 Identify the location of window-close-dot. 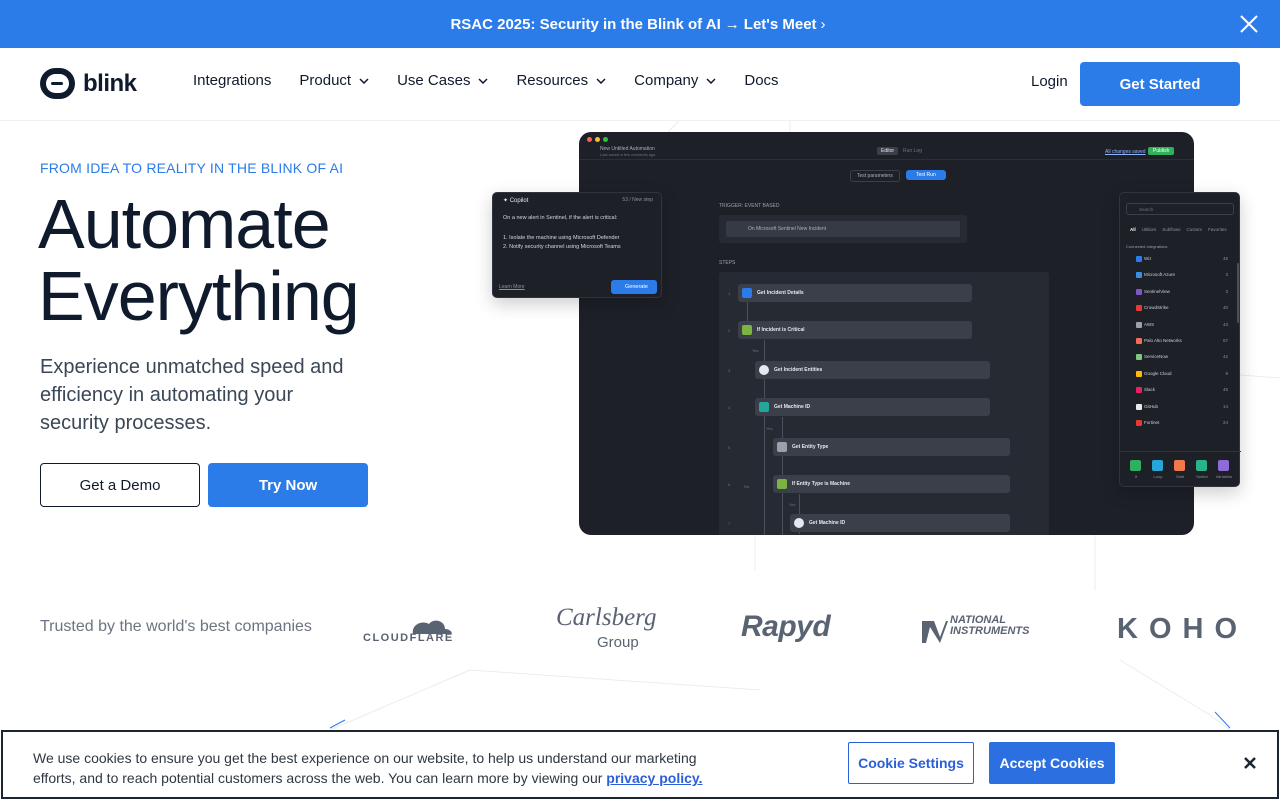
(589, 139).